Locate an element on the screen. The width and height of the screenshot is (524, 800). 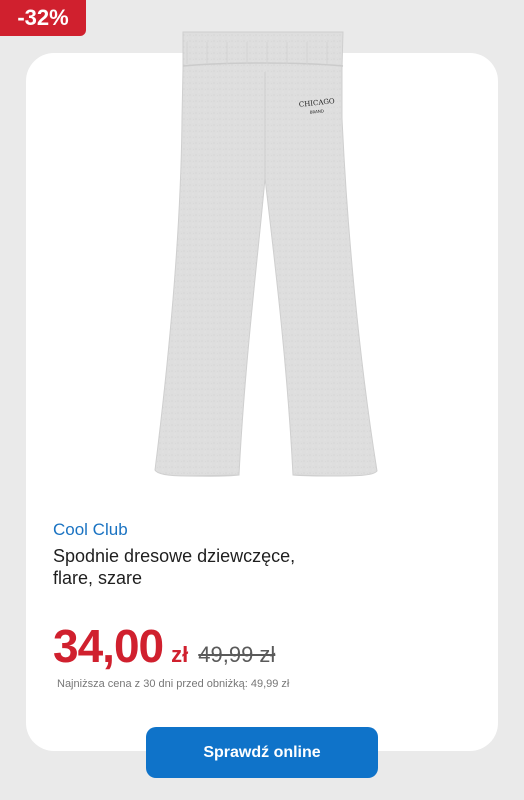
current-price: 34,00 is located at coordinates (108, 646).